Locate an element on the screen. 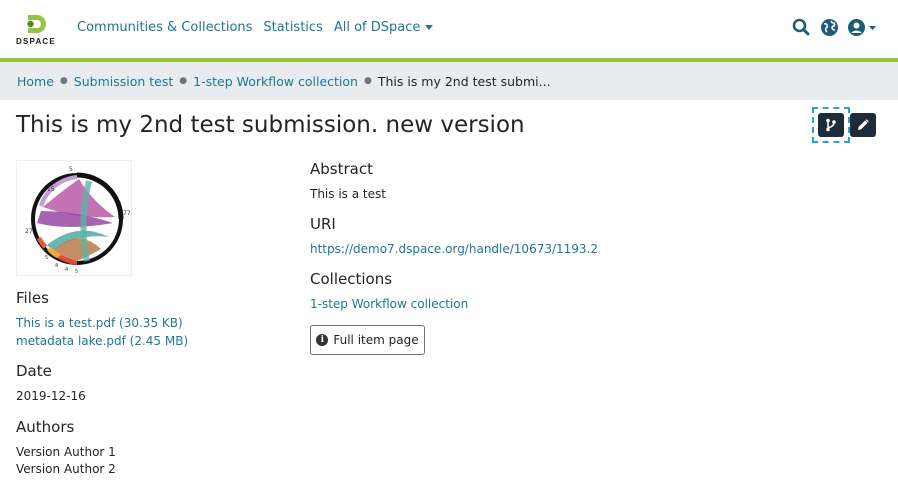 The height and width of the screenshot is (493, 898). pencil-icon is located at coordinates (863, 124).